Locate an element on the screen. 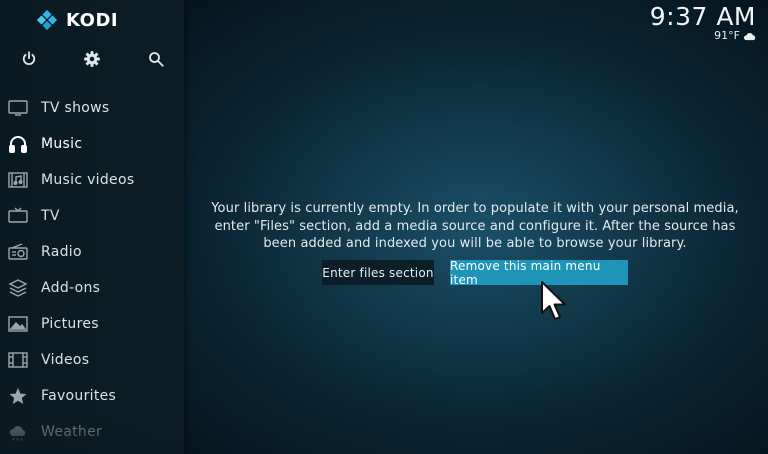 This screenshot has width=768, height=454. kodi-logo: KODI is located at coordinates (77, 20).